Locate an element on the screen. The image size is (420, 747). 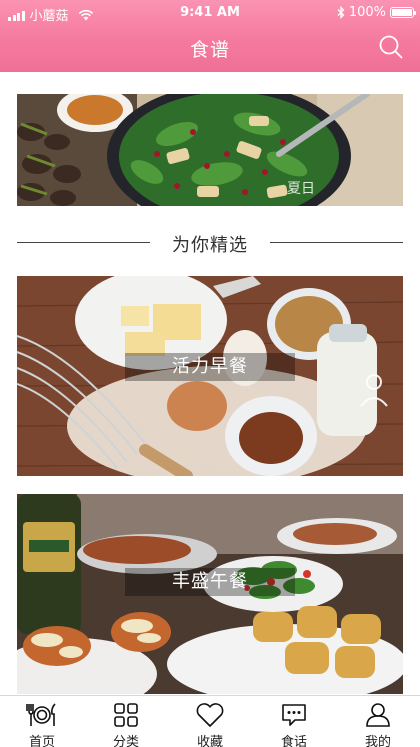
page-title: 食谱 is located at coordinates (209, 50).